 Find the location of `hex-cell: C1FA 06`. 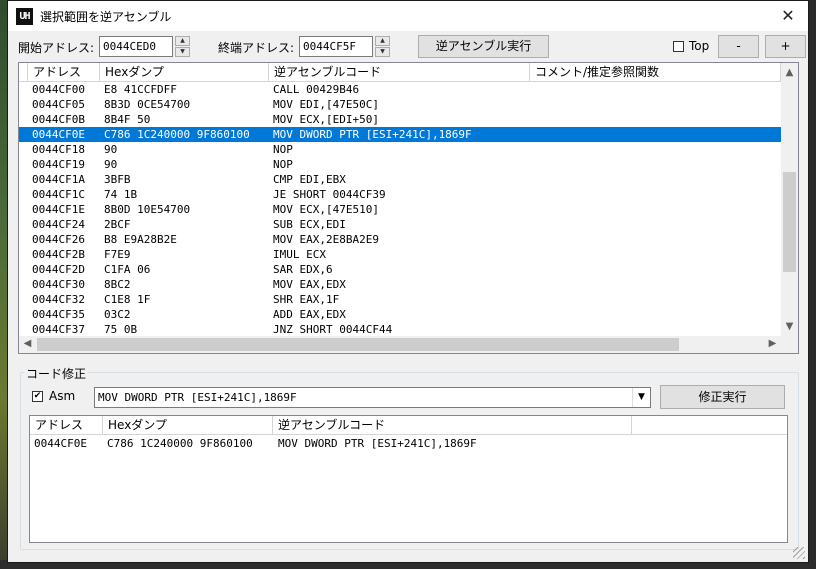

hex-cell: C1FA 06 is located at coordinates (127, 269).